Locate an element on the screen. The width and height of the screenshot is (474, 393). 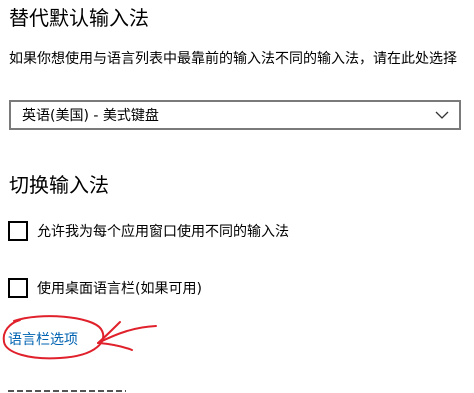
partially-visible-text is located at coordinates (68, 389).